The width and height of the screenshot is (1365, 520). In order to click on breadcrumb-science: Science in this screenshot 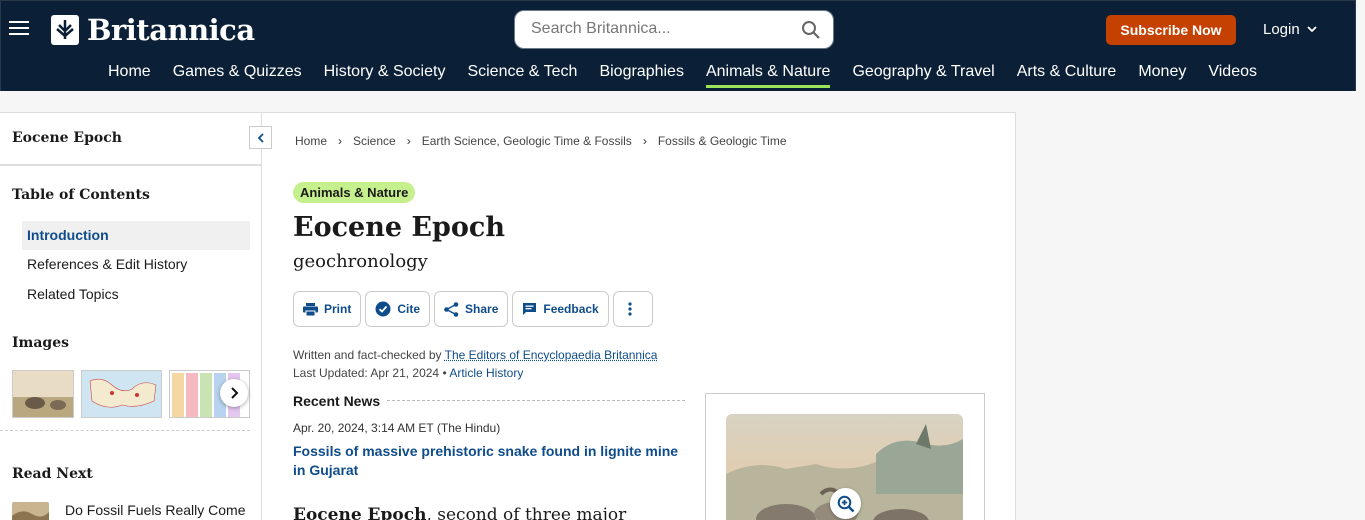, I will do `click(374, 141)`.